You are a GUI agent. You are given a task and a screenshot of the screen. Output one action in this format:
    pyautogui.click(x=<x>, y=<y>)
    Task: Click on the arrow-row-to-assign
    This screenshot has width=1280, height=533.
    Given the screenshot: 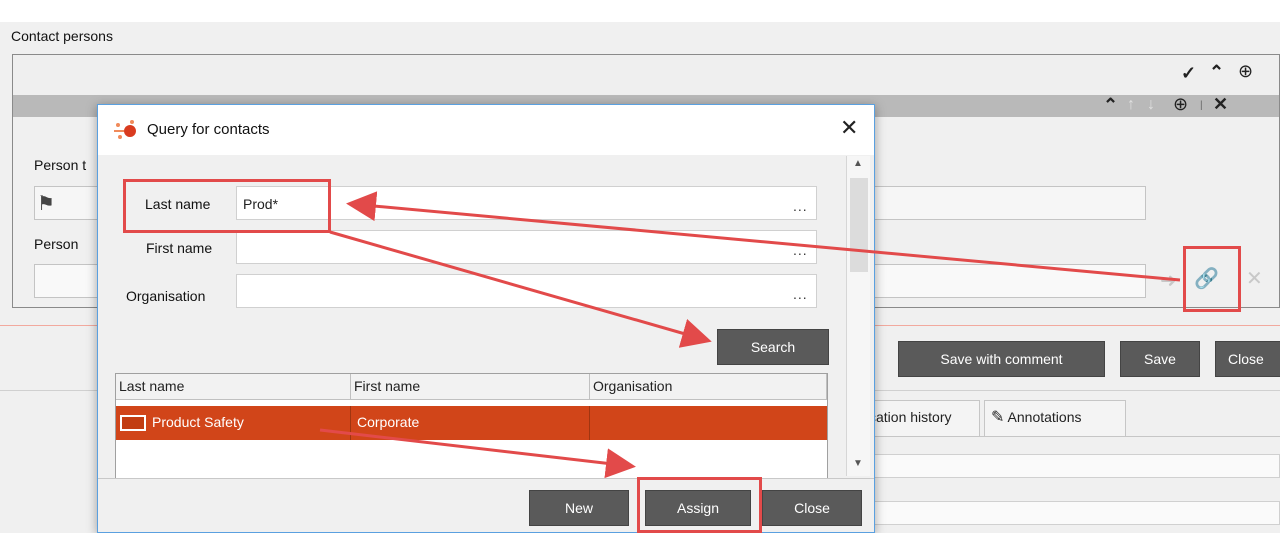 What is the action you would take?
    pyautogui.click(x=477, y=453)
    